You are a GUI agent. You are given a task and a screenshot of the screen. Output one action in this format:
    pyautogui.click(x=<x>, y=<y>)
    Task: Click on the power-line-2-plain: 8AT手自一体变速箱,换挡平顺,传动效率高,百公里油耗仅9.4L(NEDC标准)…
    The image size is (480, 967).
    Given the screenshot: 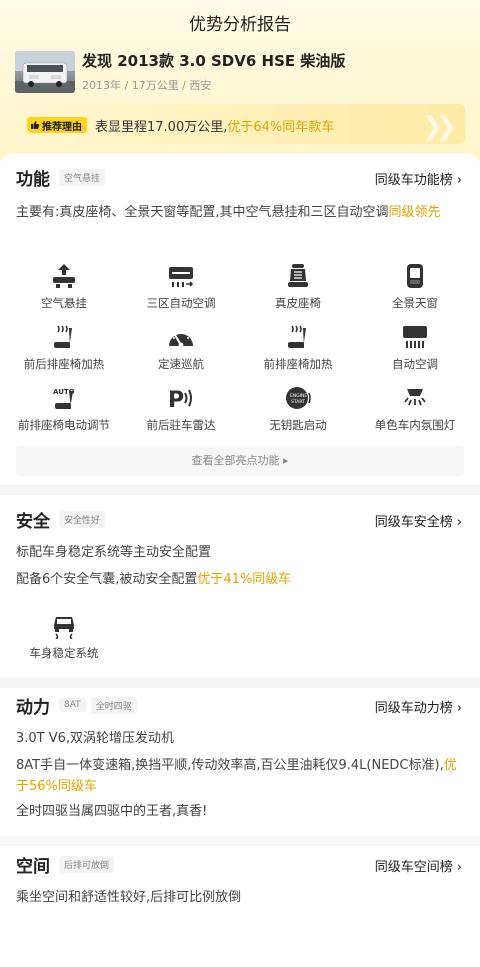 What is the action you would take?
    pyautogui.click(x=230, y=765)
    